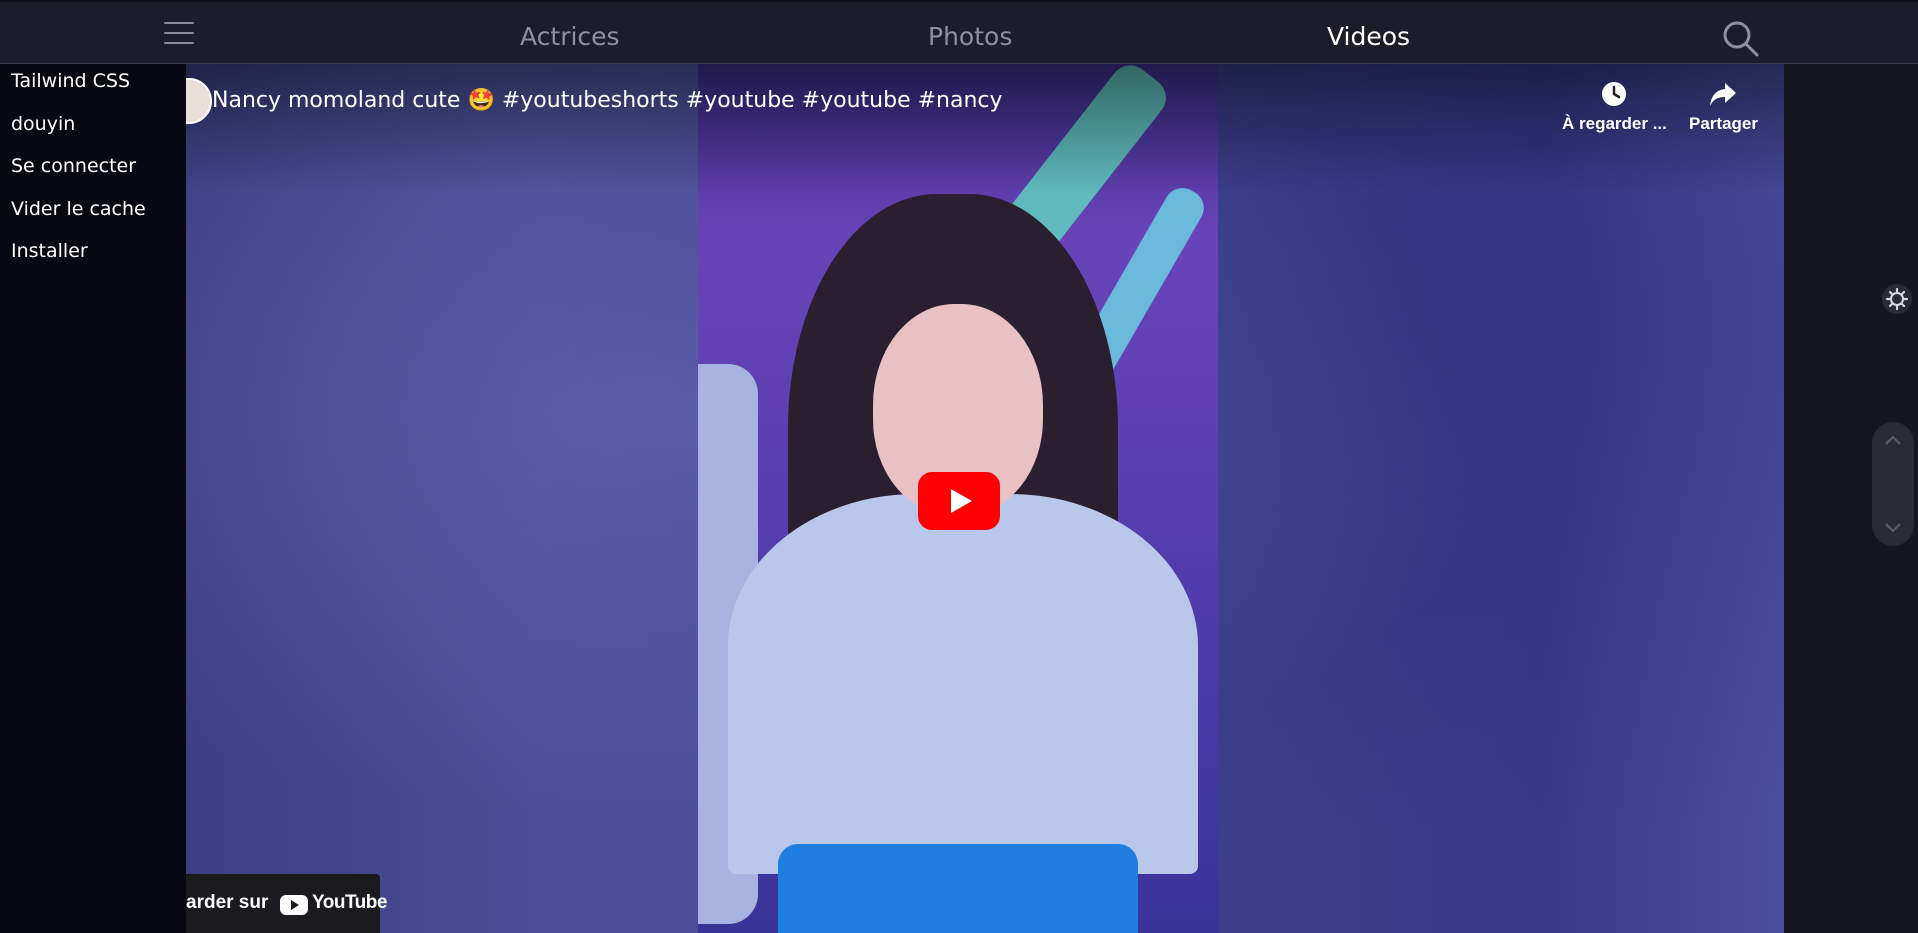 Image resolution: width=1918 pixels, height=933 pixels. I want to click on top-navigation-bar: Actrices Photos Videos, so click(959, 32).